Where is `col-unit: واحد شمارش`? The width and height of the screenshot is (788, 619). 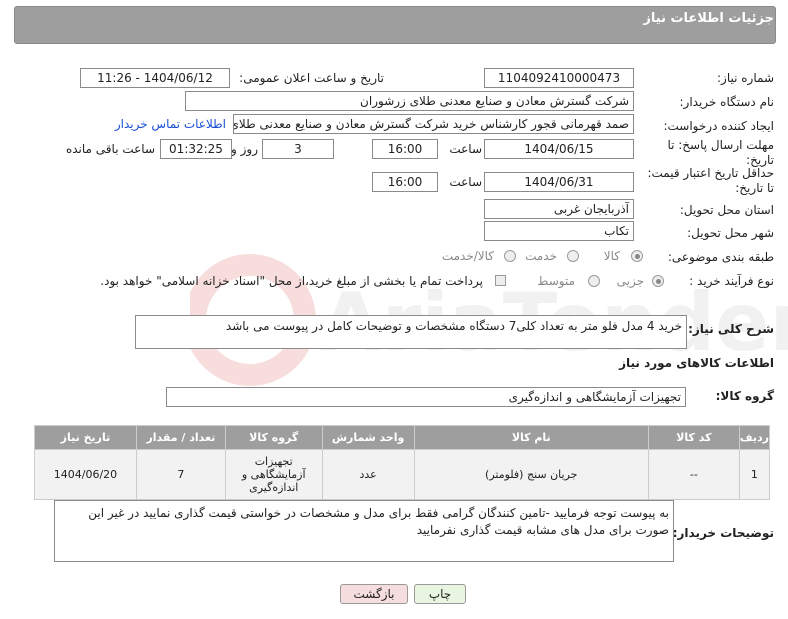 col-unit: واحد شمارش is located at coordinates (368, 437).